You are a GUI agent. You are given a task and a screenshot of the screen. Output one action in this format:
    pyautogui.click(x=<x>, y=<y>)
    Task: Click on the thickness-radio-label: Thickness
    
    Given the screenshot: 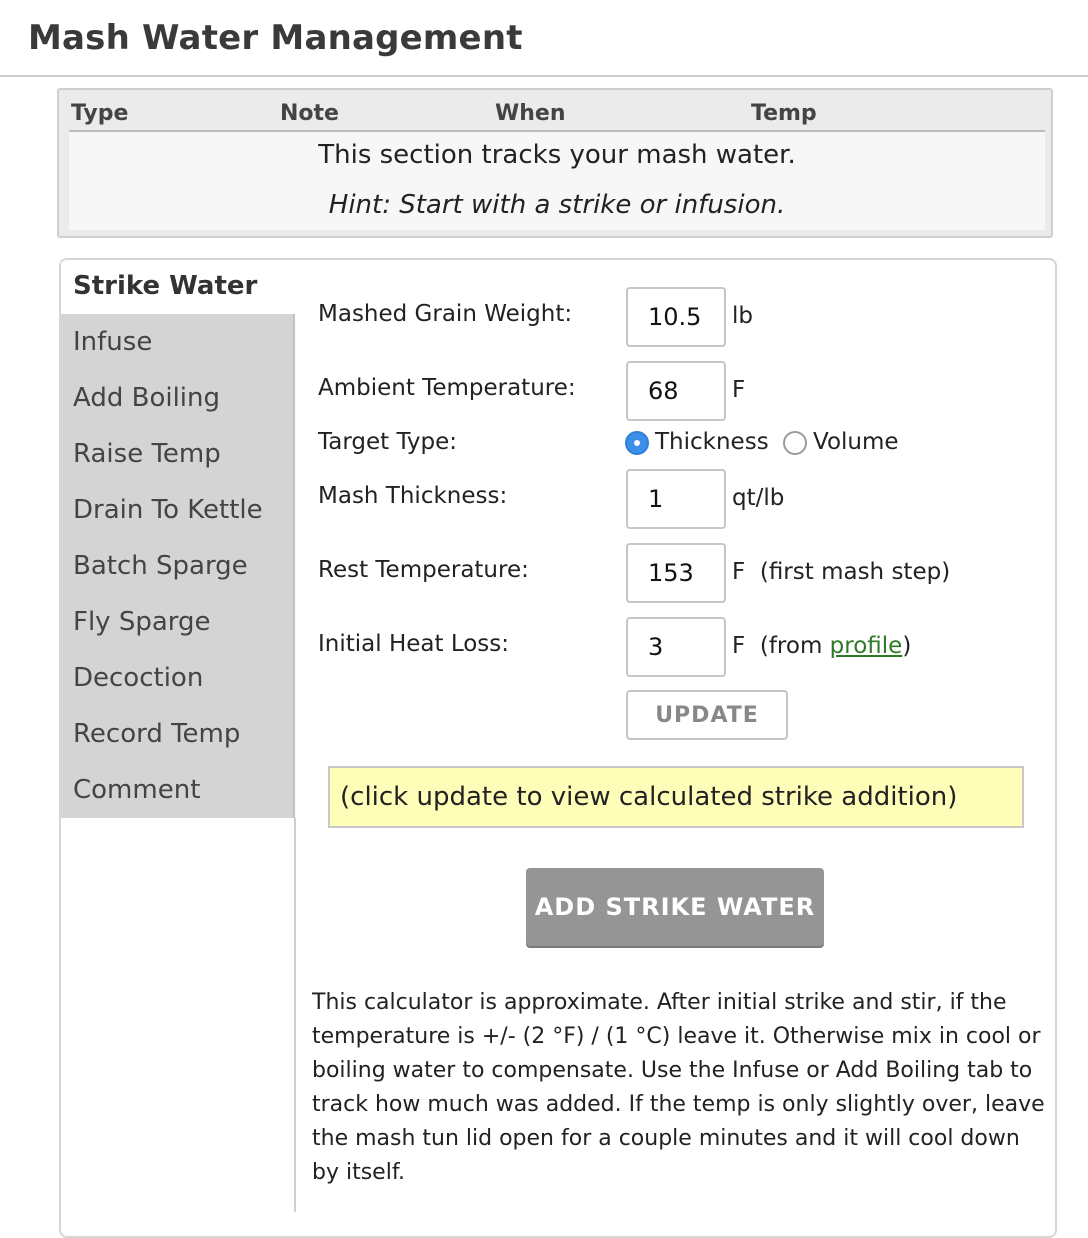 What is the action you would take?
    pyautogui.click(x=712, y=442)
    